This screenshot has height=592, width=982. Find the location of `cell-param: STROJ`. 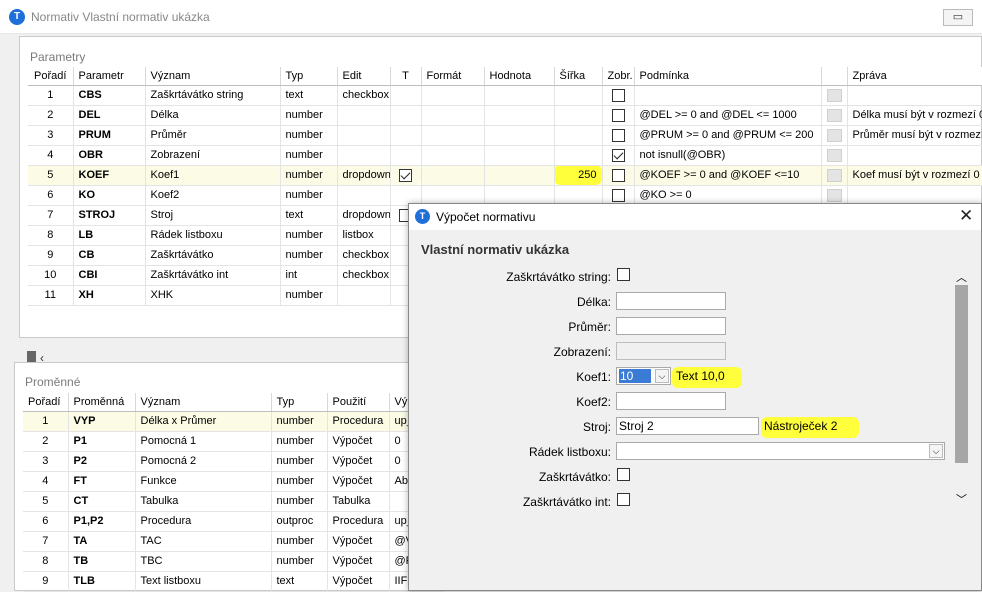

cell-param: STROJ is located at coordinates (109, 215).